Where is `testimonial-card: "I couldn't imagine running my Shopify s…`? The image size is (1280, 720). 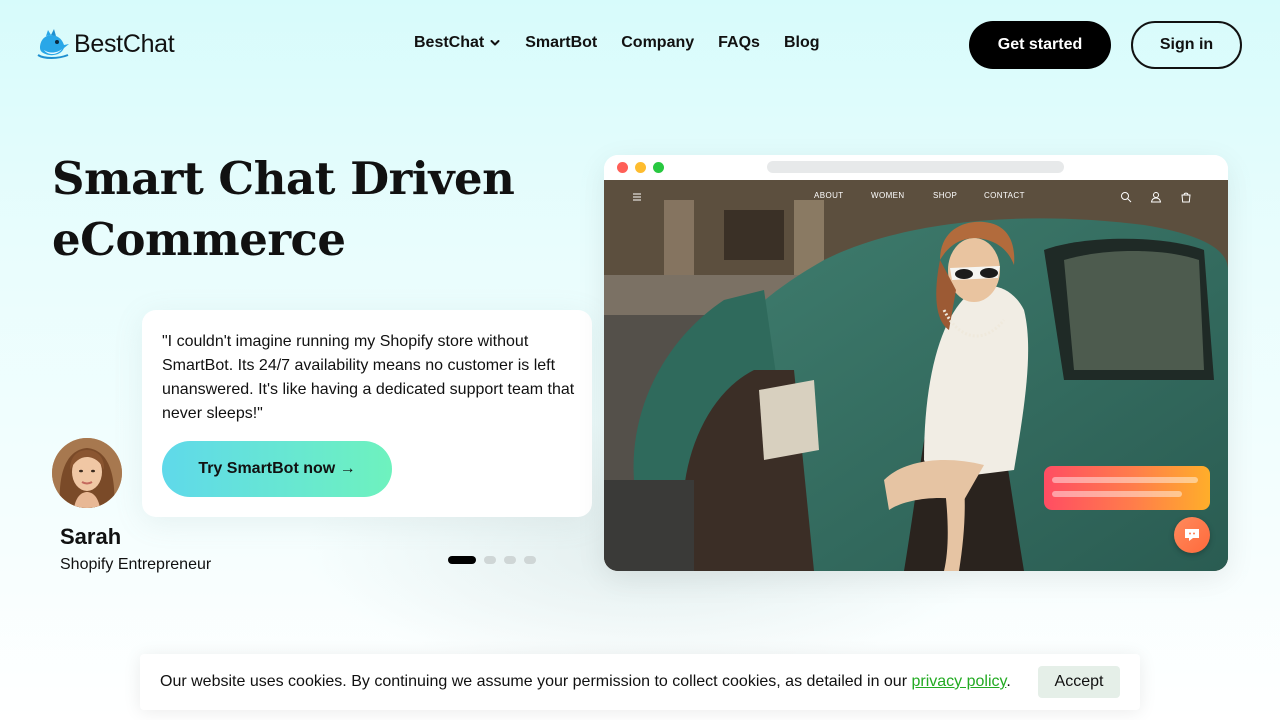
testimonial-card: "I couldn't imagine running my Shopify s… is located at coordinates (367, 413).